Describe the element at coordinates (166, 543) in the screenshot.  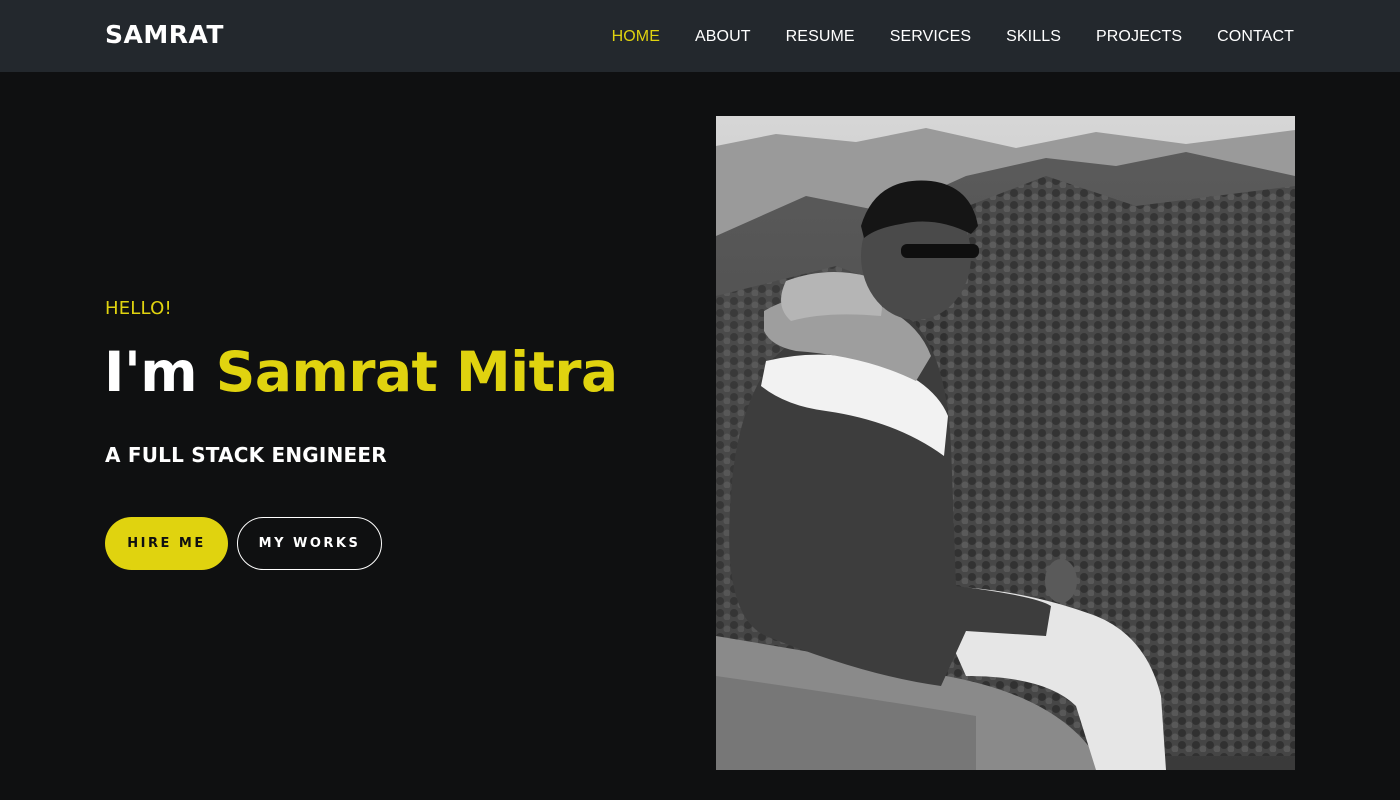
I see `hire-me-button: HIRE ME` at that location.